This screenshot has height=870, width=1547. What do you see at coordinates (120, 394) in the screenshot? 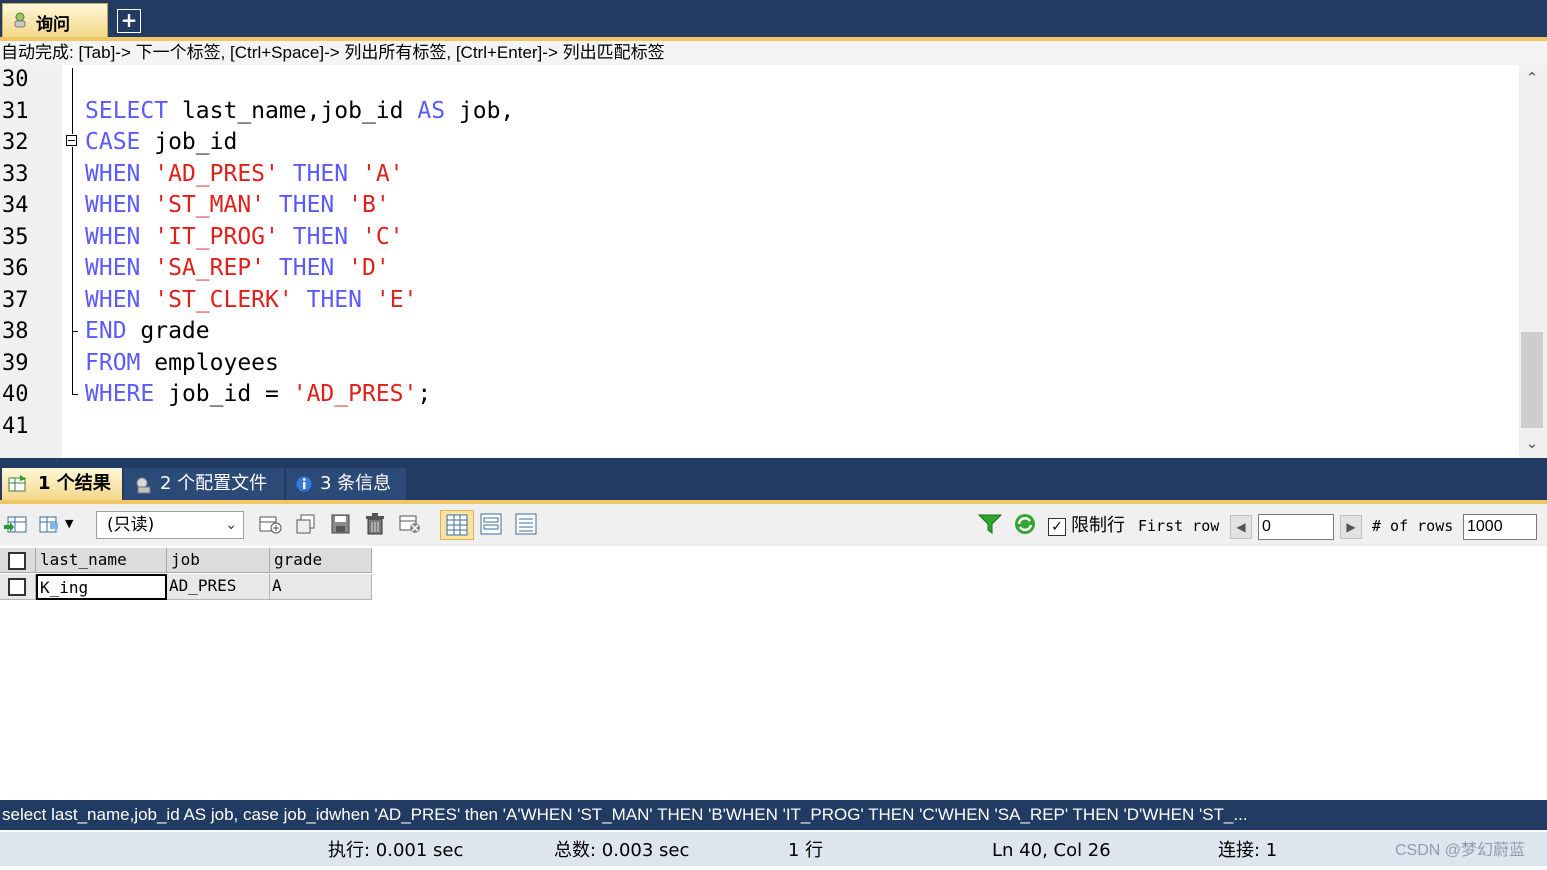
I see `sql-keyword: WHERE` at bounding box center [120, 394].